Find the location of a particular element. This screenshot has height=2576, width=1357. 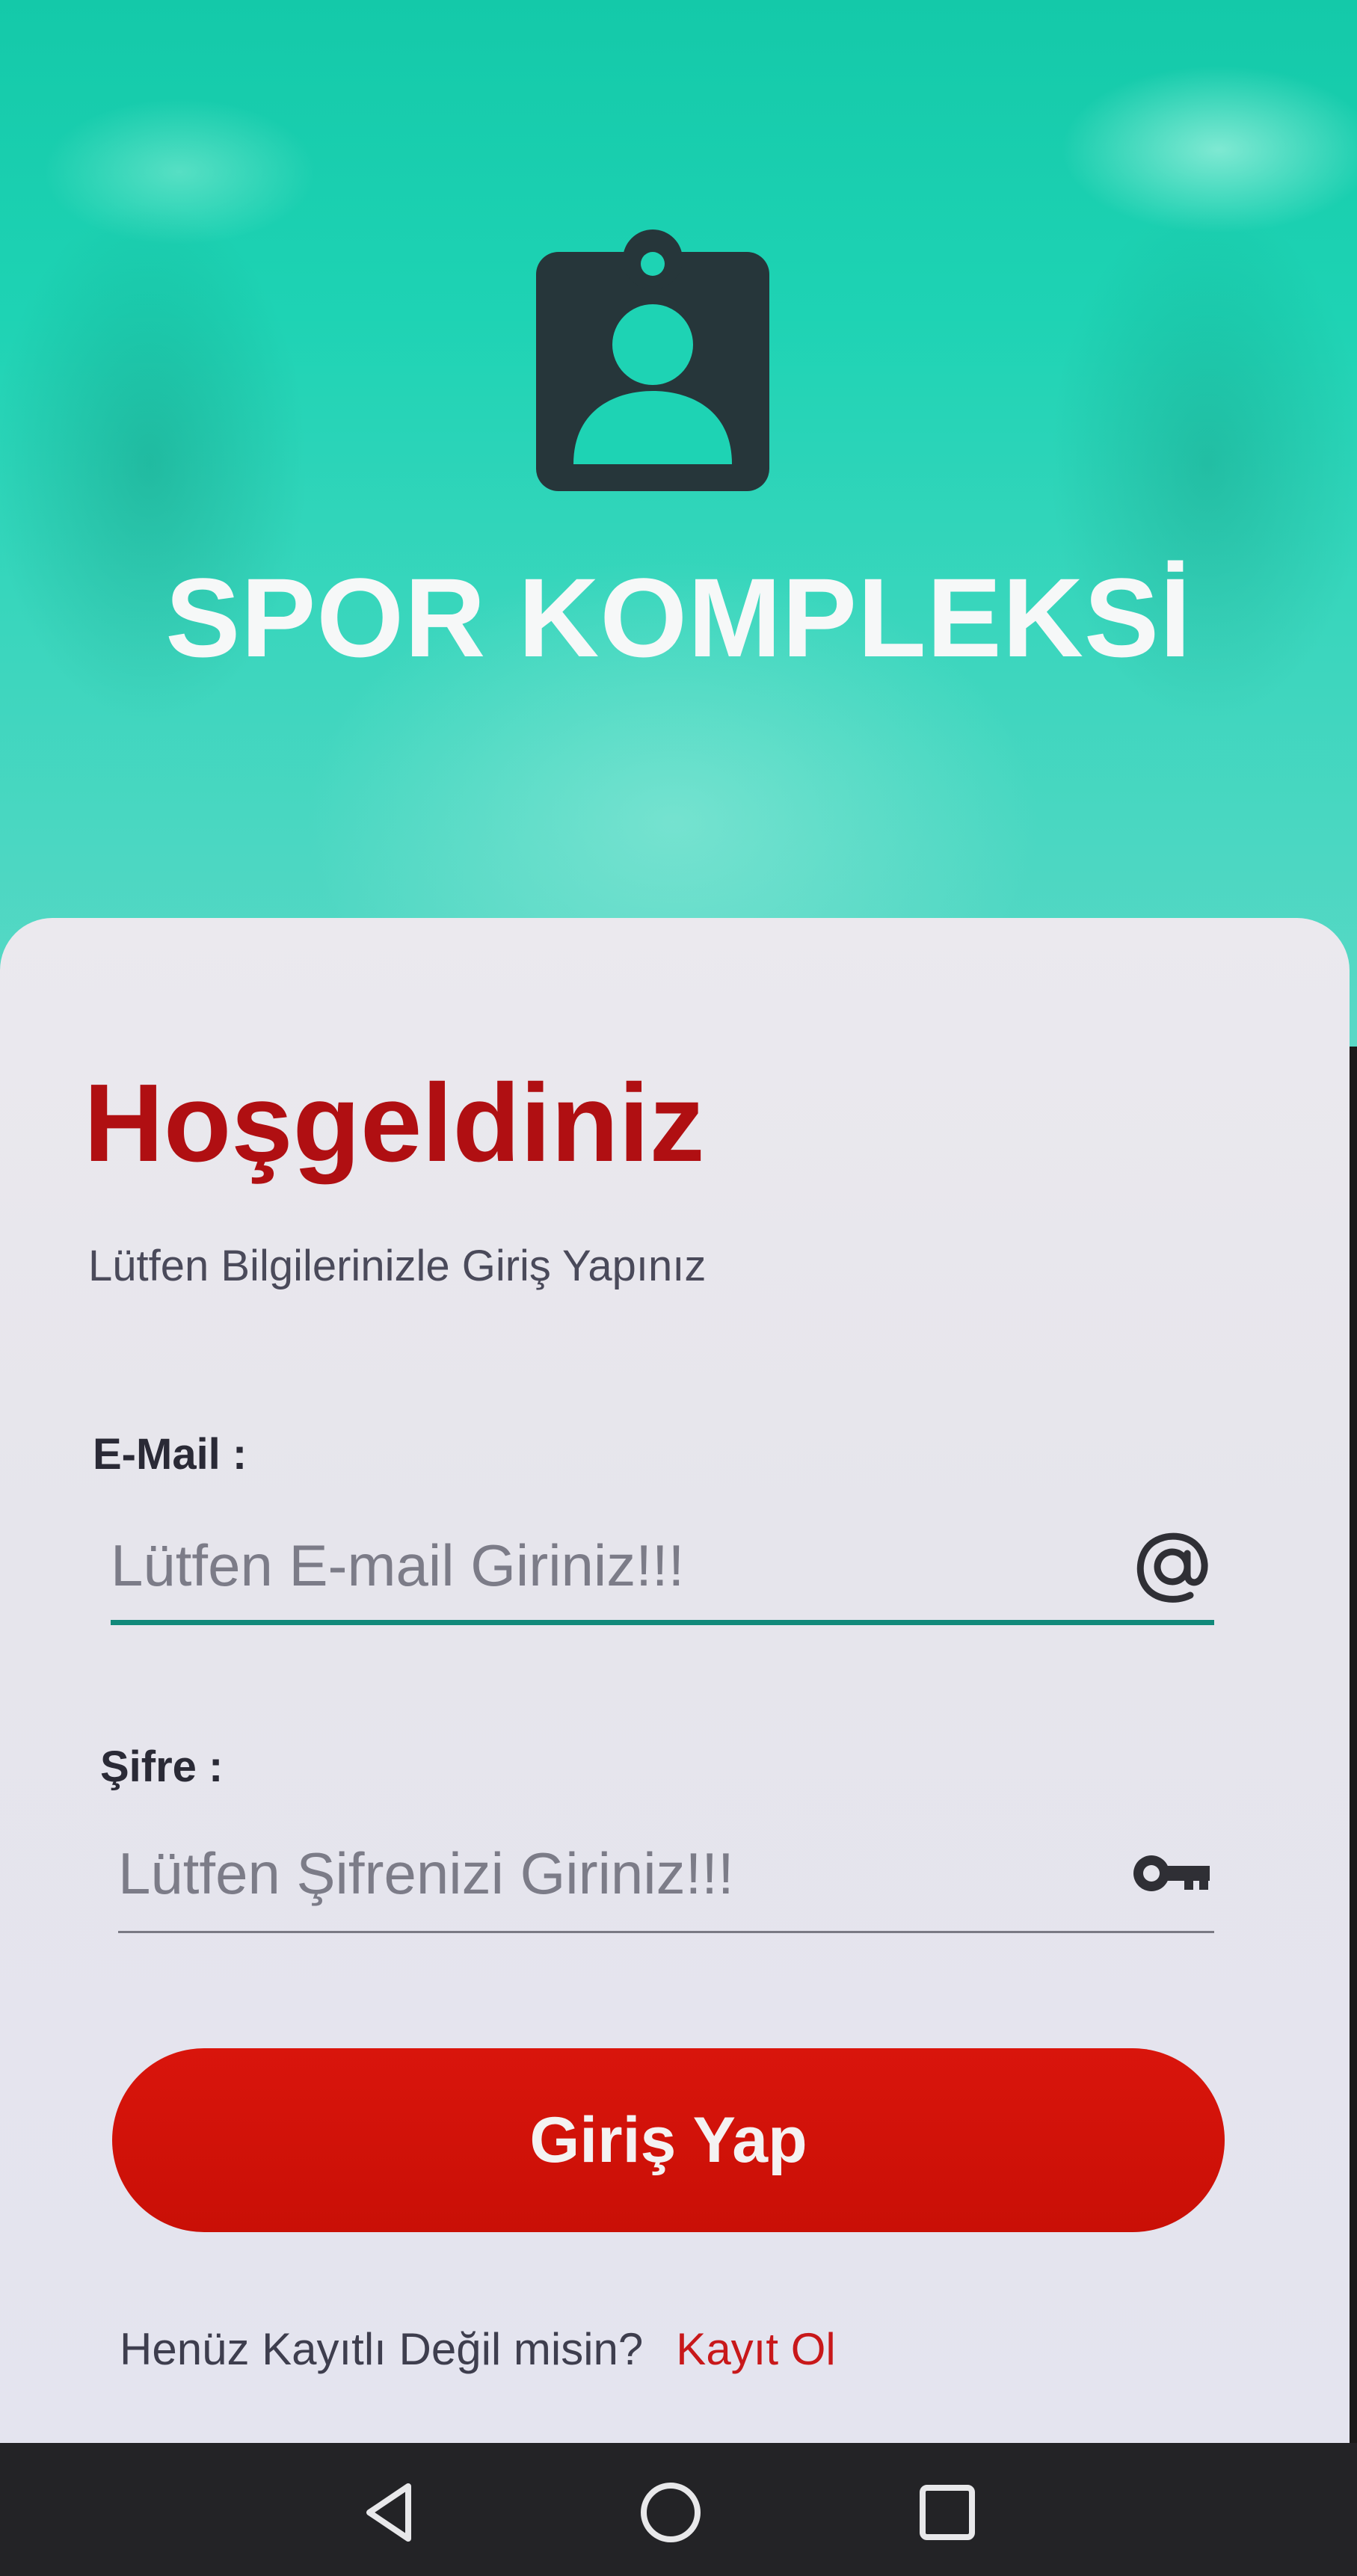

password-label: Şifre : is located at coordinates (162, 1767).